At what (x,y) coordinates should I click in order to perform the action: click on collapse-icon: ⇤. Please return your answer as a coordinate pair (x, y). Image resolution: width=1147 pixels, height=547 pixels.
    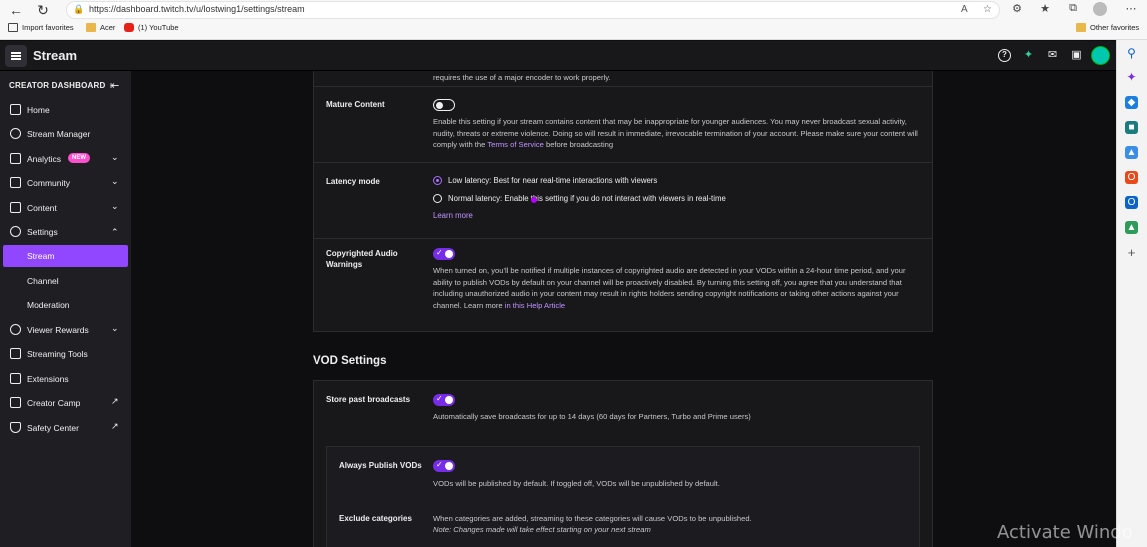
    Looking at the image, I should click on (114, 85).